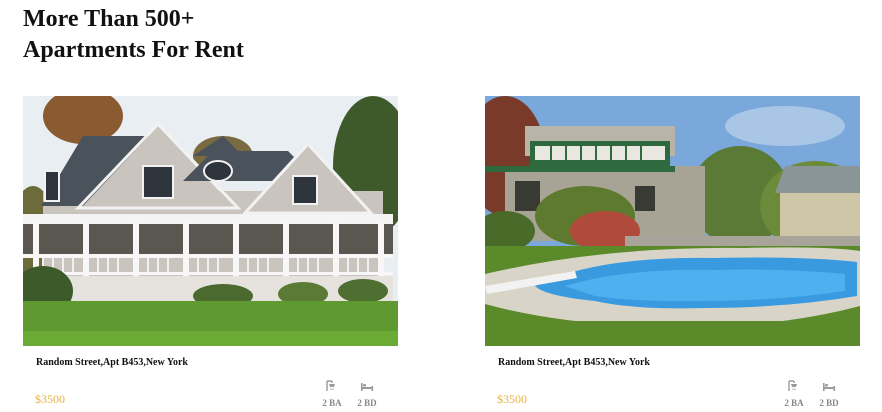  What do you see at coordinates (133, 50) in the screenshot?
I see `heading-line-2: Apartments For Rent` at bounding box center [133, 50].